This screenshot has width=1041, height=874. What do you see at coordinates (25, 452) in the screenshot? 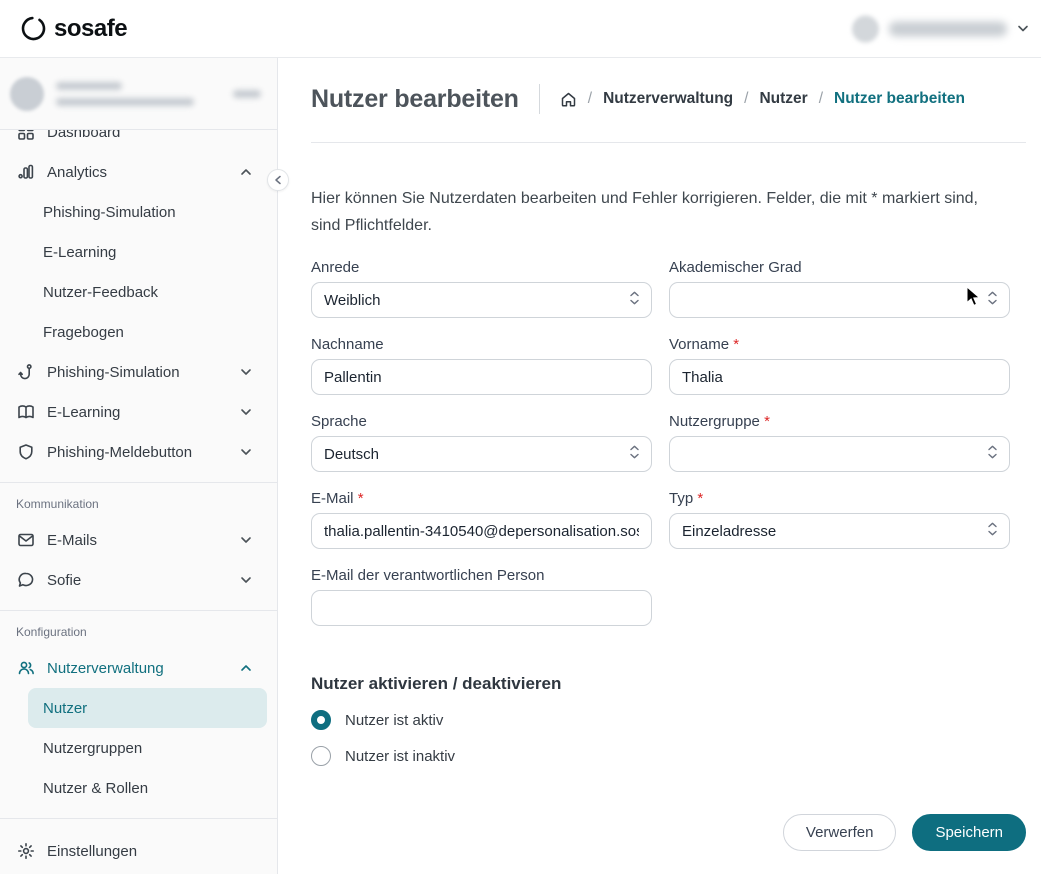
I see `shield-icon` at bounding box center [25, 452].